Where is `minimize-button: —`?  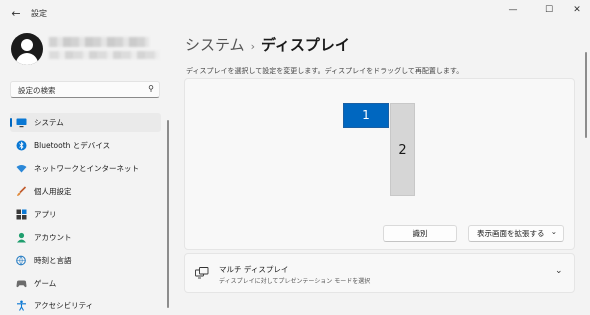
minimize-button: — is located at coordinates (513, 10).